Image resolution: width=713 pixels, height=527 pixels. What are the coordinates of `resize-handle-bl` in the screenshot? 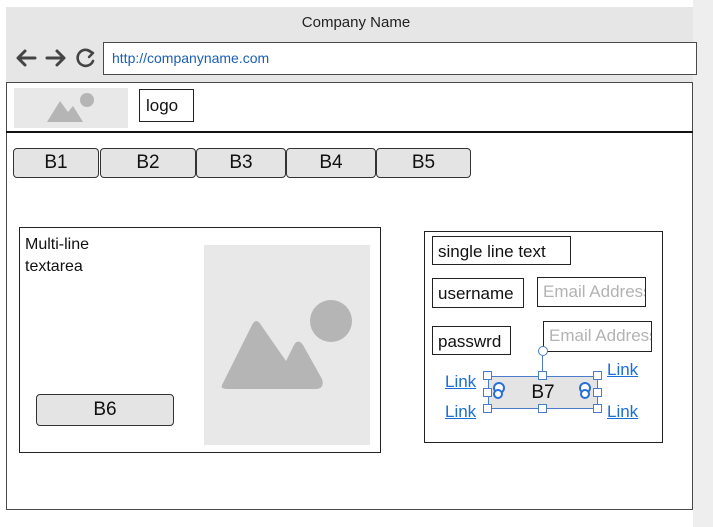 It's located at (487, 408).